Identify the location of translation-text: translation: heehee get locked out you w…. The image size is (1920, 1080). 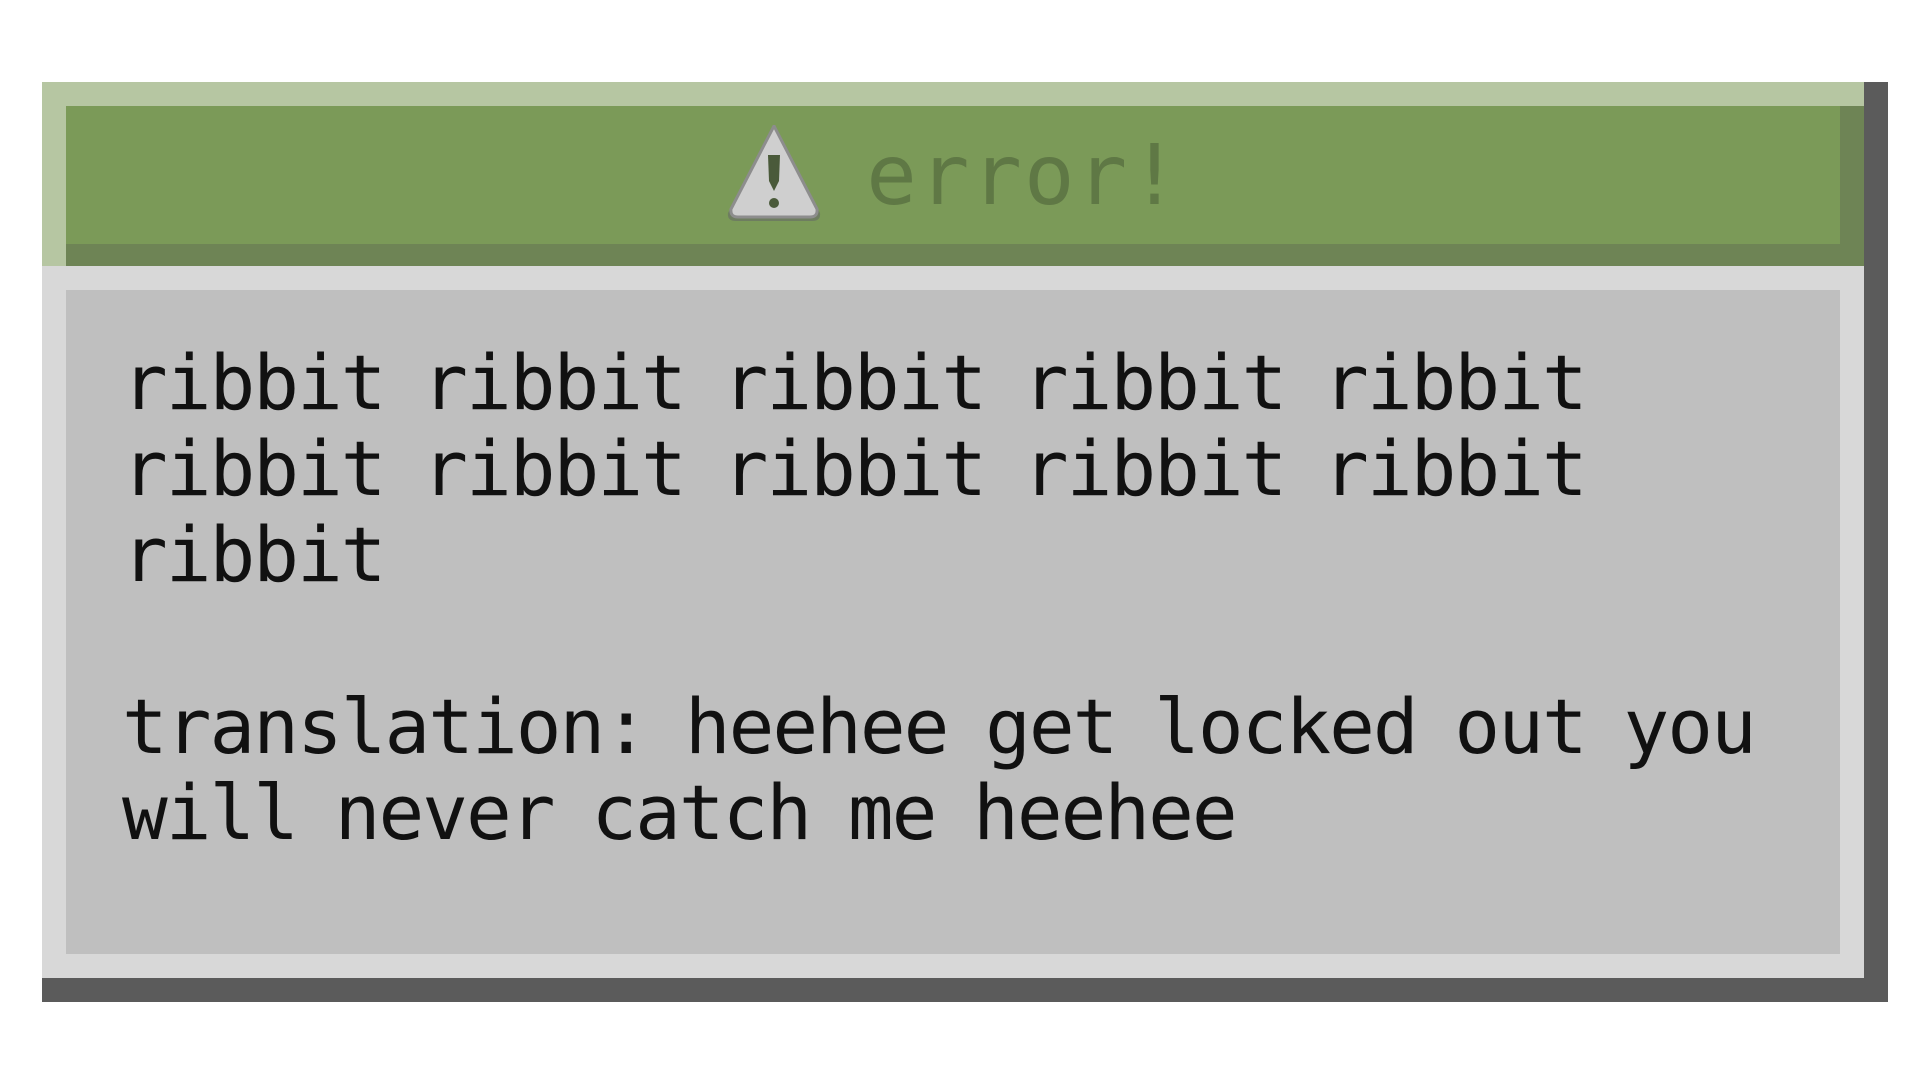
(939, 769).